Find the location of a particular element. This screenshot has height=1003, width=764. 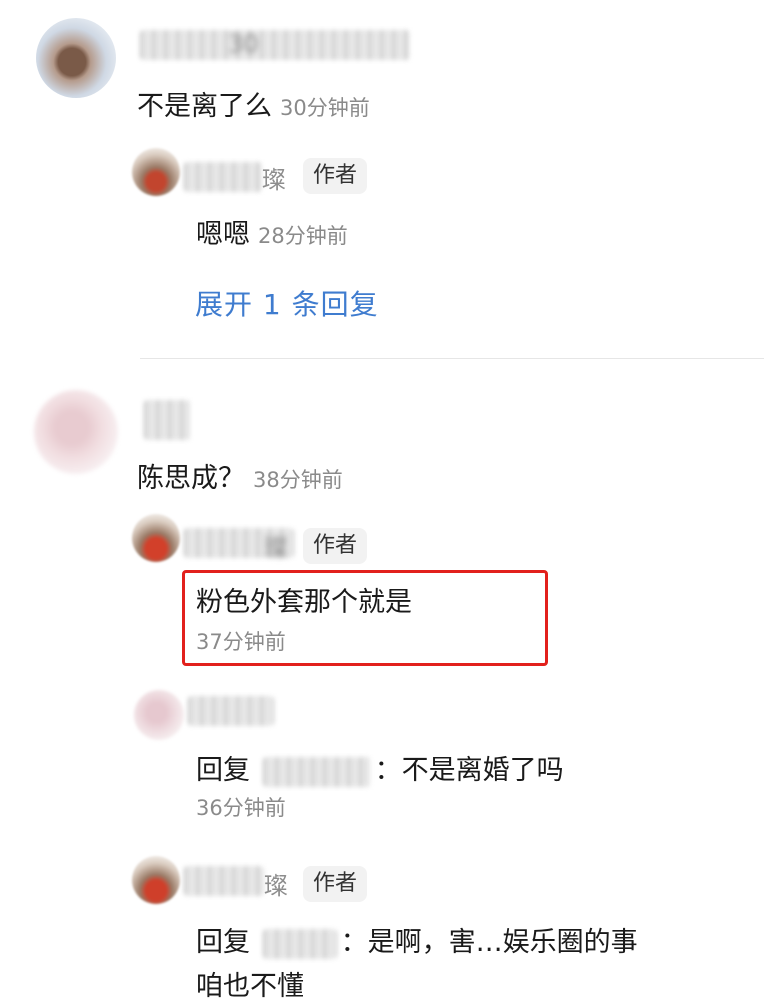

timestamp: 30分钟前 is located at coordinates (325, 108).